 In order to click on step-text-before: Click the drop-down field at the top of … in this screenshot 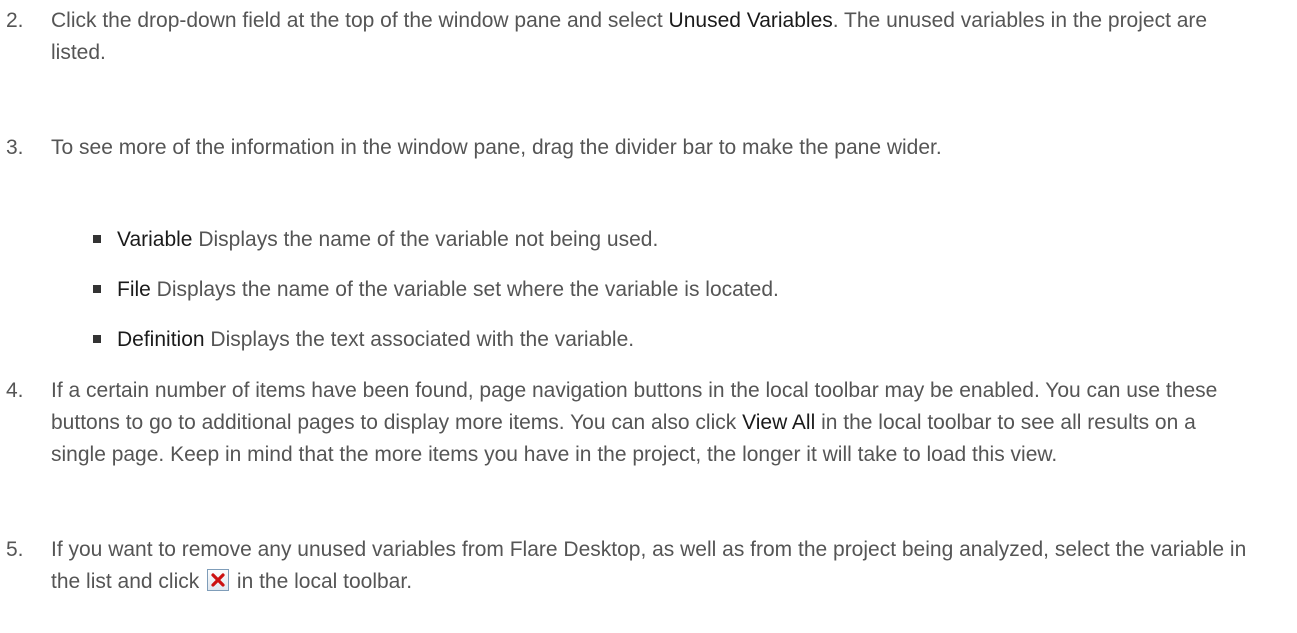, I will do `click(360, 20)`.